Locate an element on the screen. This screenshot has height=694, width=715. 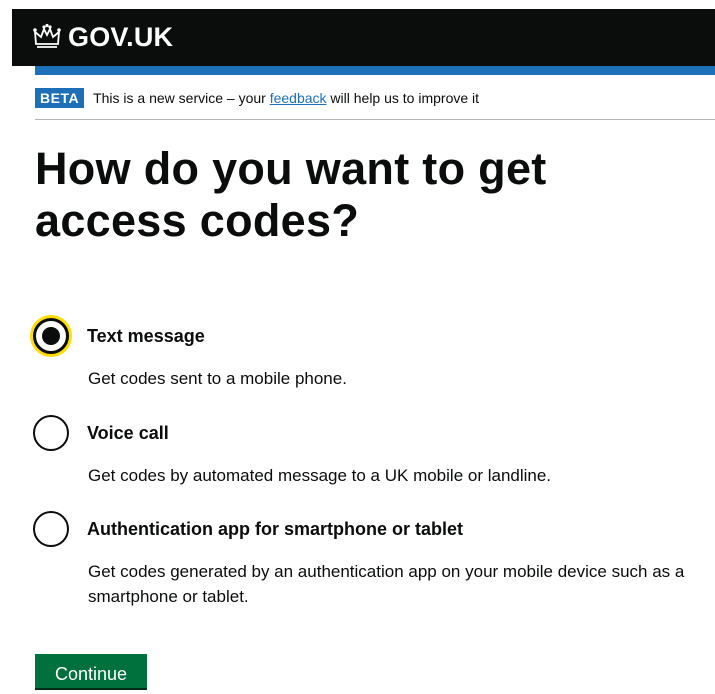
radio-input-authentication-app is located at coordinates (51, 529).